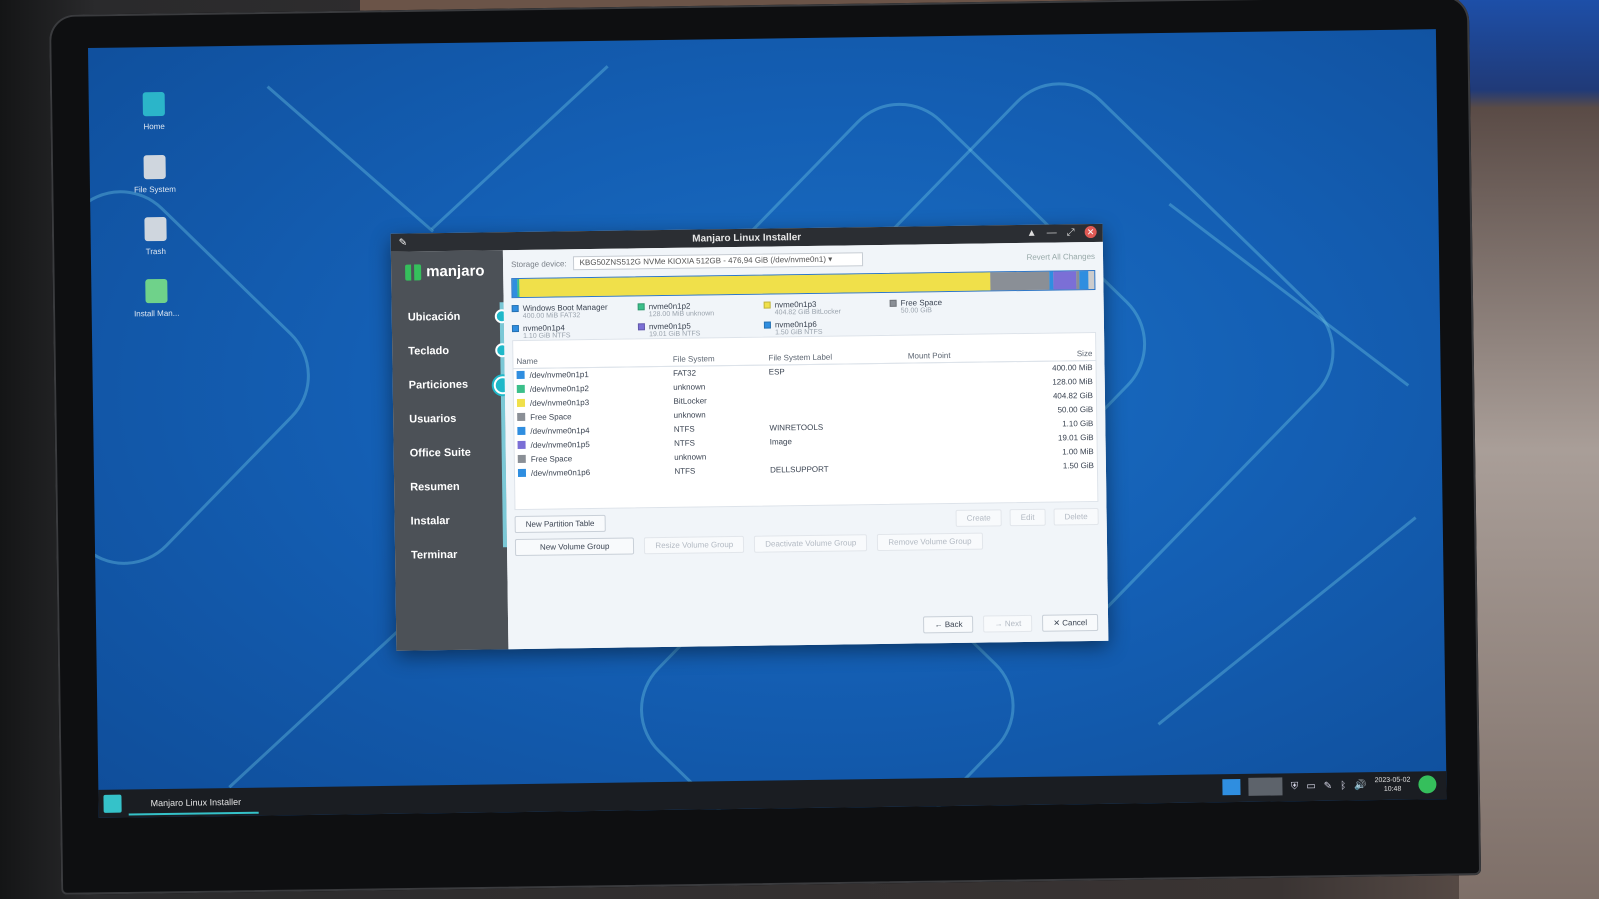 The height and width of the screenshot is (899, 1599). Describe the element at coordinates (1392, 789) in the screenshot. I see `clock-time: 10:48` at that location.